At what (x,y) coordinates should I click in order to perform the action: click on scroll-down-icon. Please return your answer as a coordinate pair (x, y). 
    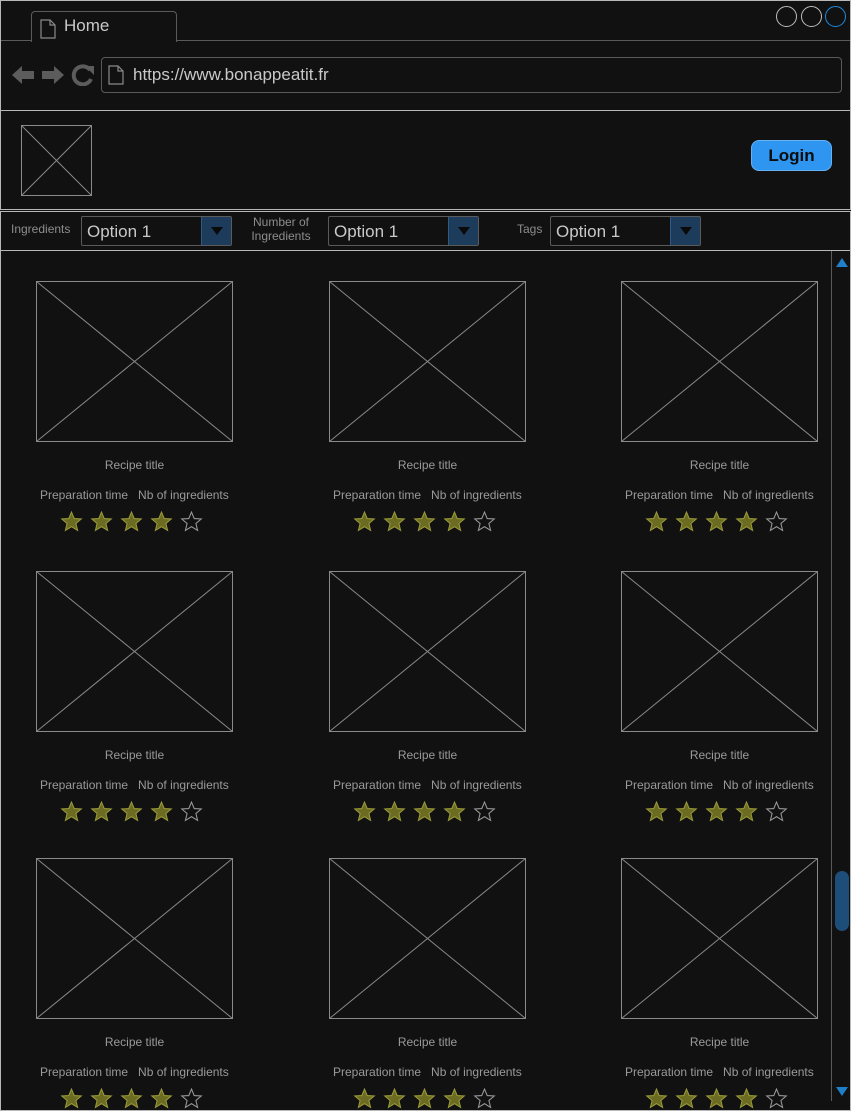
    Looking at the image, I should click on (842, 1092).